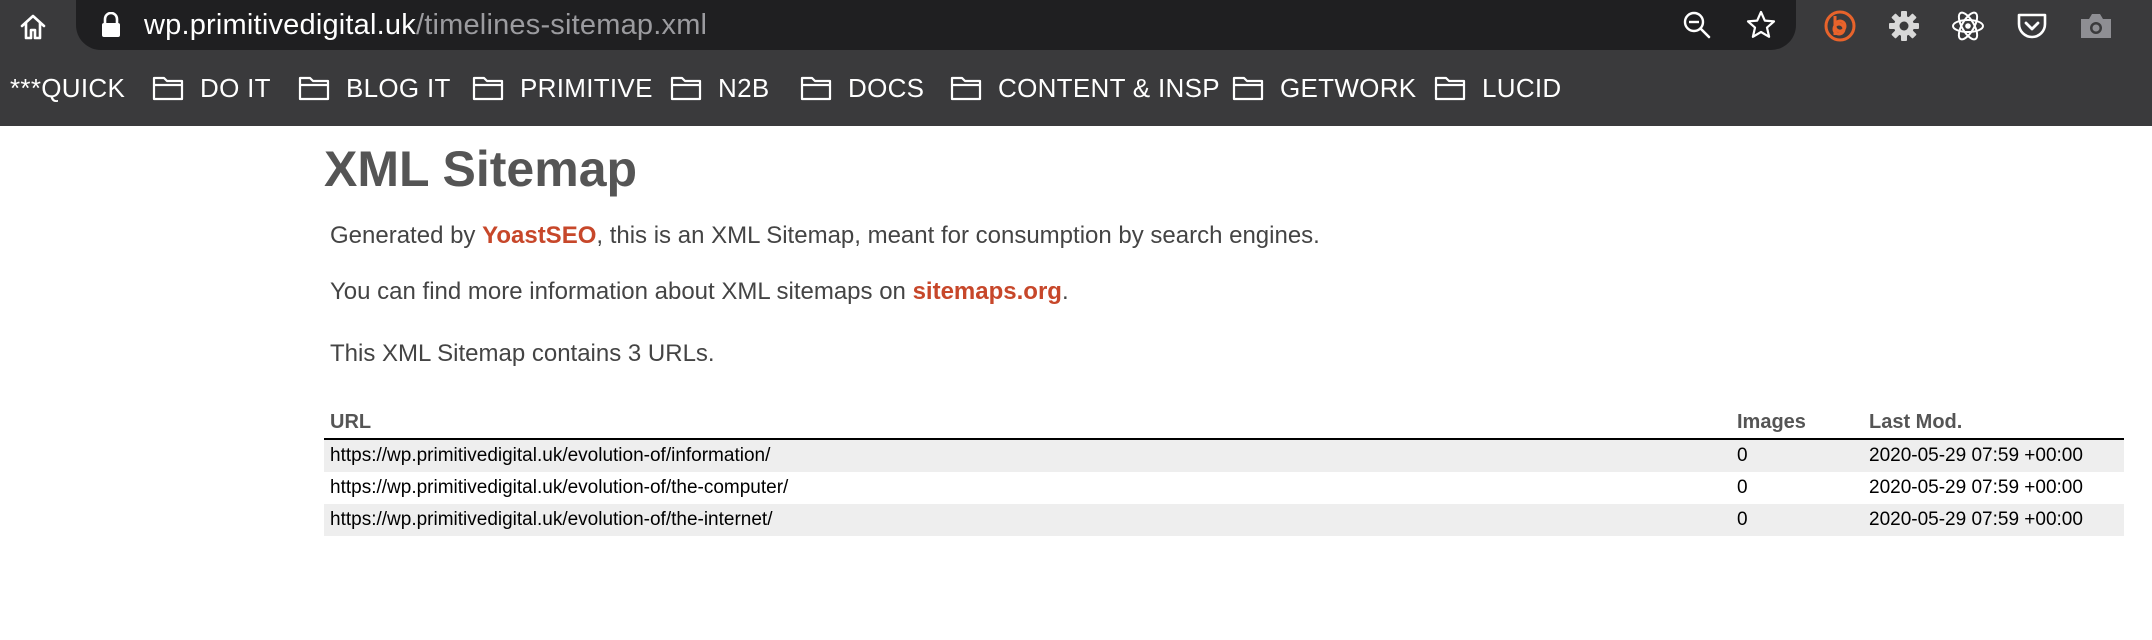  Describe the element at coordinates (1697, 25) in the screenshot. I see `zoom-out-icon` at that location.